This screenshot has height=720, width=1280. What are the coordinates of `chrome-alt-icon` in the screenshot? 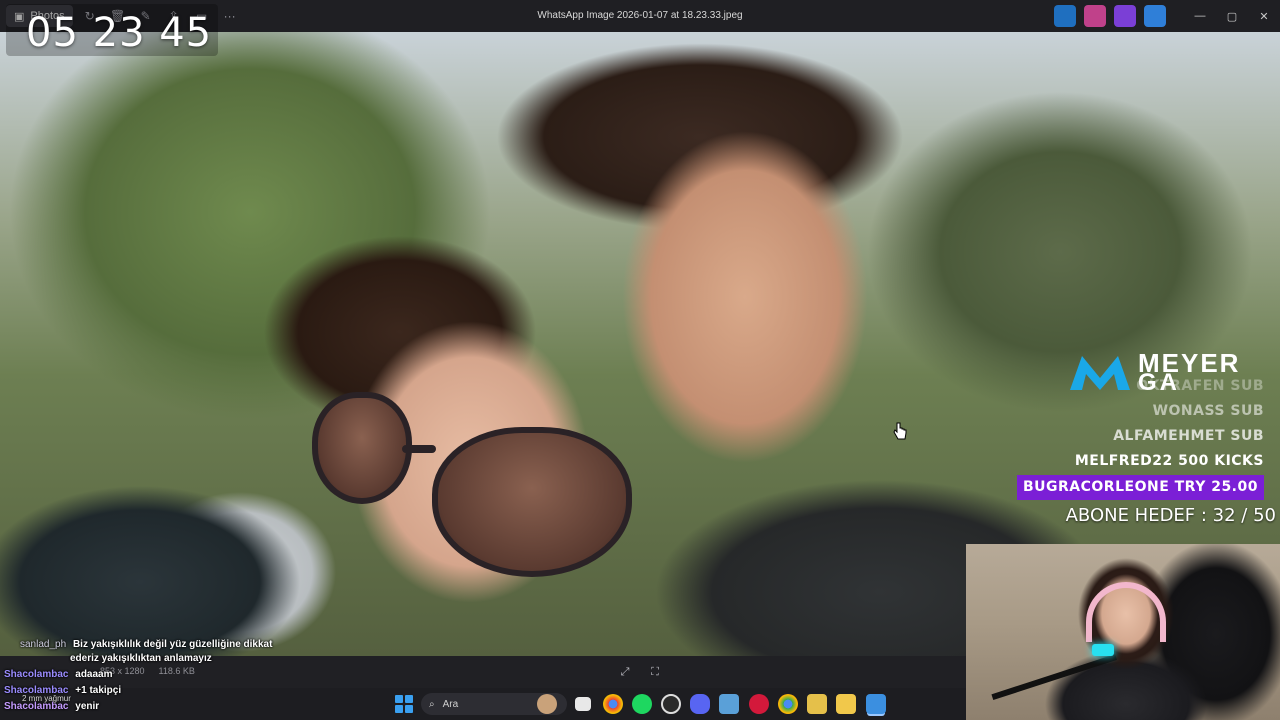 It's located at (788, 704).